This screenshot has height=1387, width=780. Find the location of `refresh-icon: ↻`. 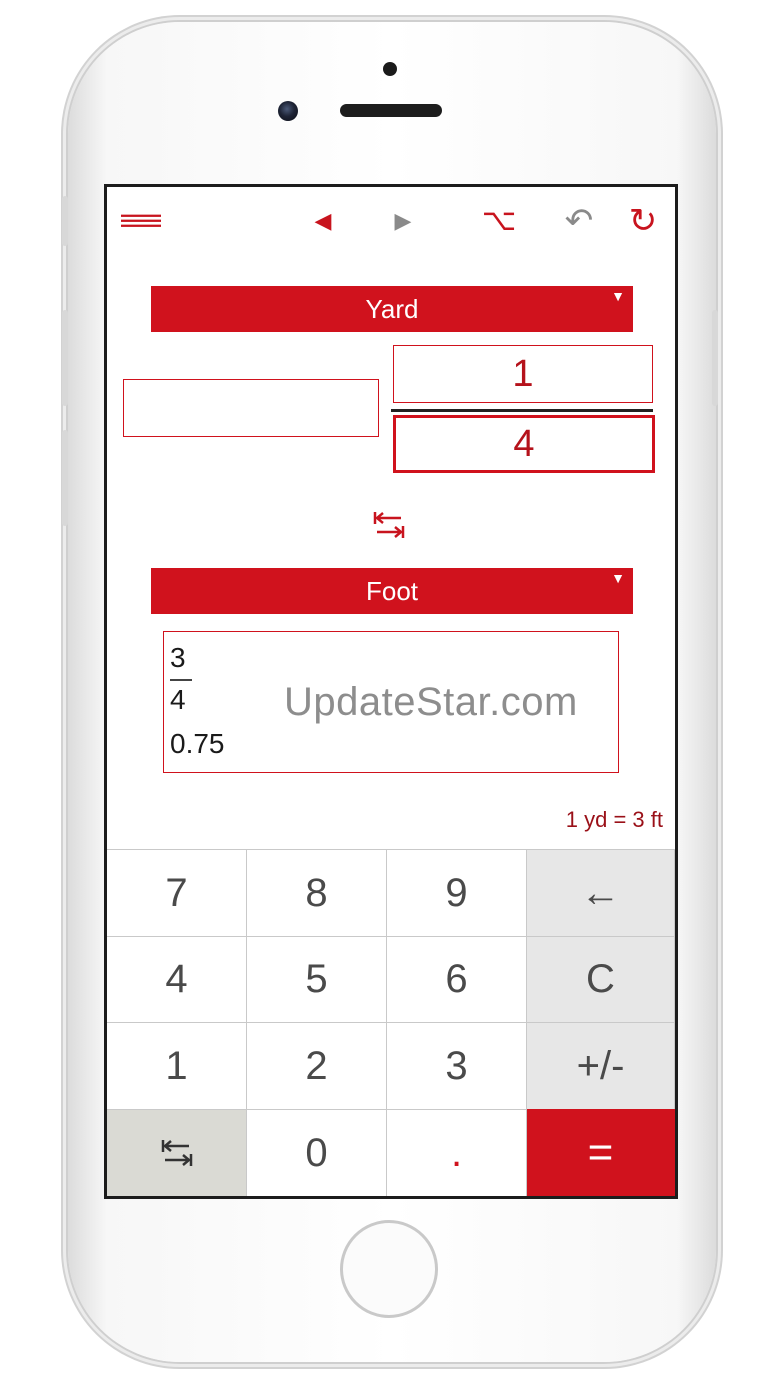

refresh-icon: ↻ is located at coordinates (643, 221).